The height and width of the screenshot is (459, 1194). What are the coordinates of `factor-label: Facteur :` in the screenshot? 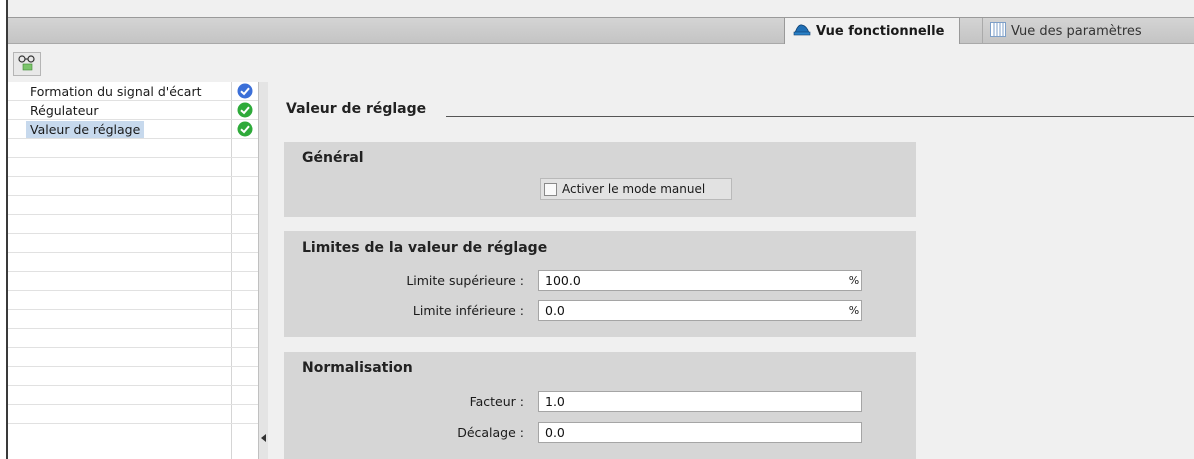 It's located at (496, 401).